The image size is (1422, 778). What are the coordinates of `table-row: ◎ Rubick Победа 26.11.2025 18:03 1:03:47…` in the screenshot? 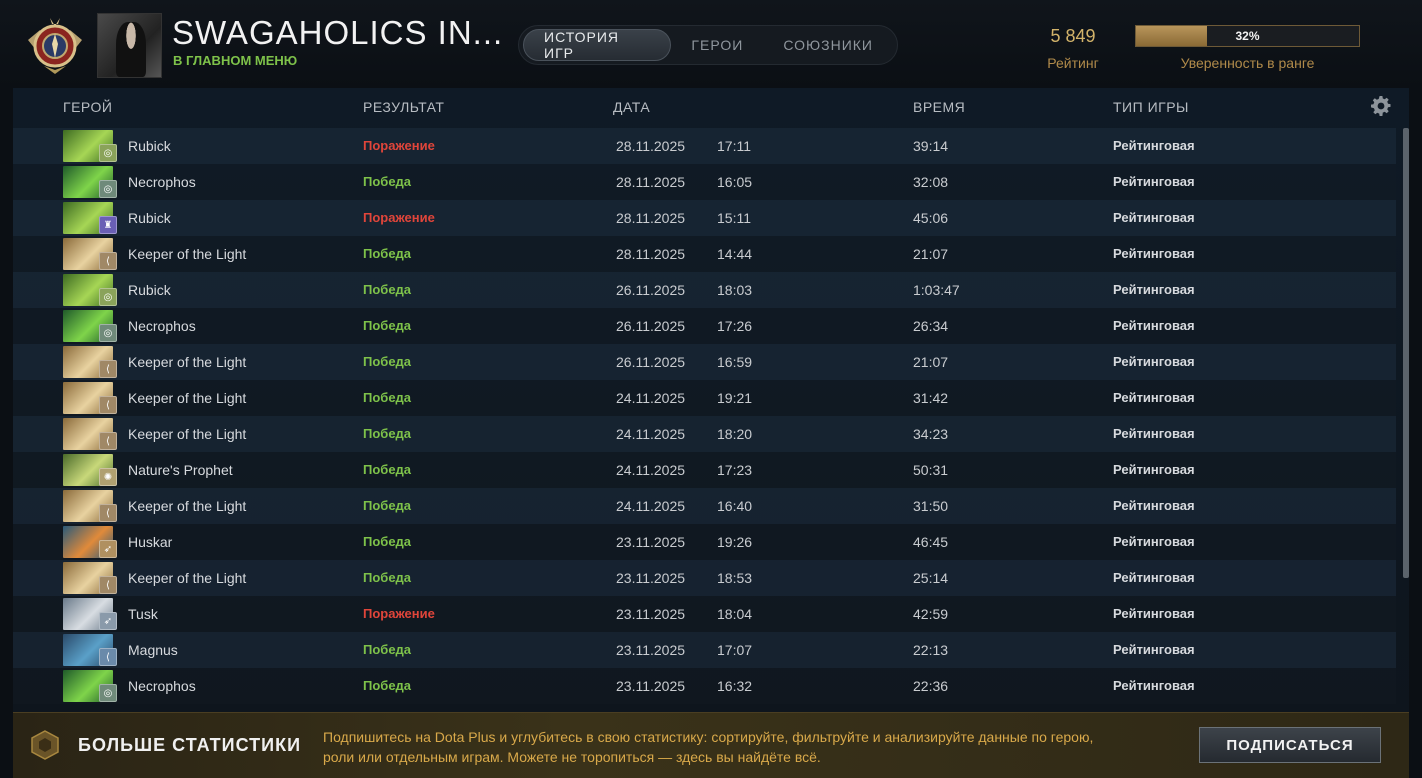 It's located at (704, 290).